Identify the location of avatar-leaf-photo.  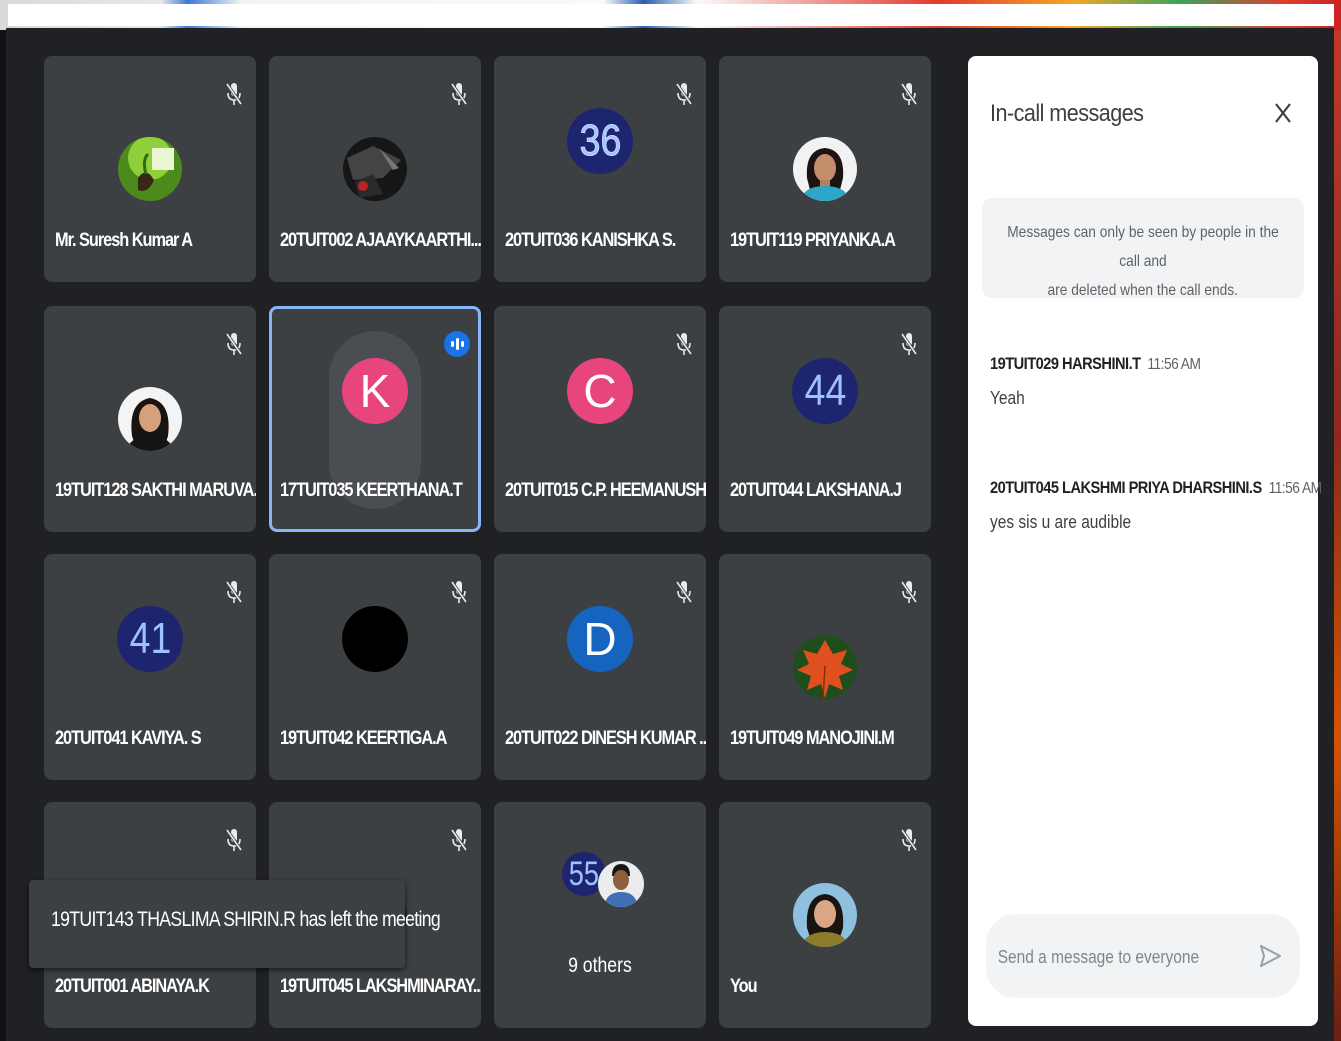
(825, 667).